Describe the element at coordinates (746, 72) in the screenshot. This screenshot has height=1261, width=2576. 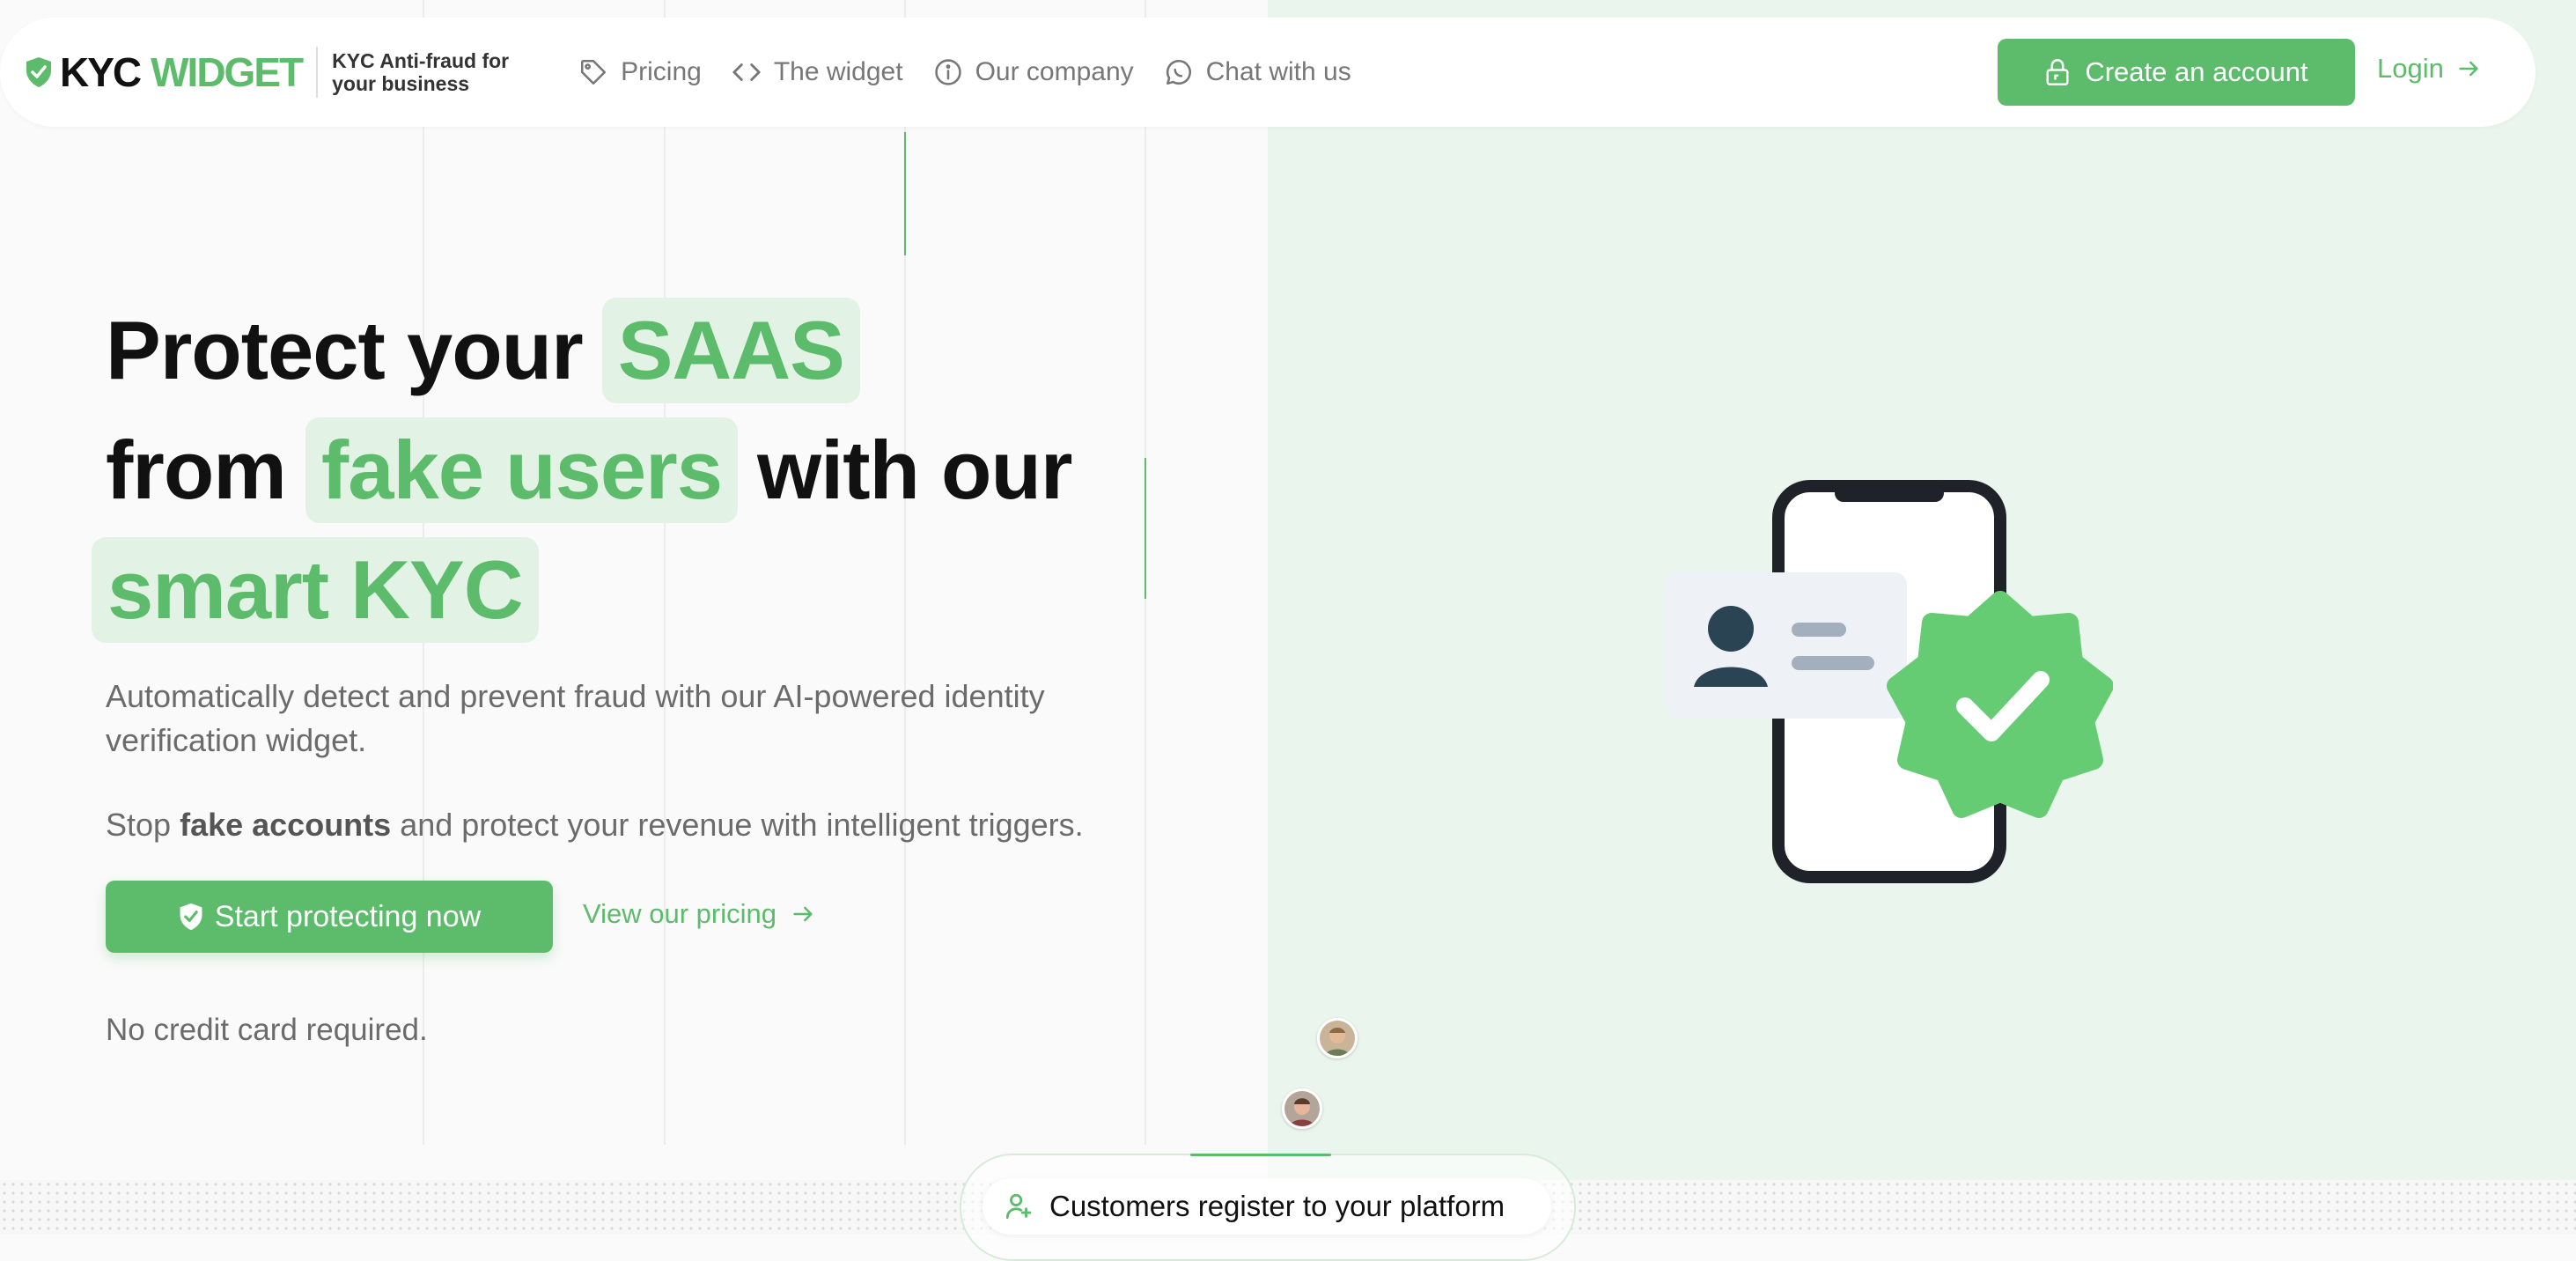
I see `code-icon` at that location.